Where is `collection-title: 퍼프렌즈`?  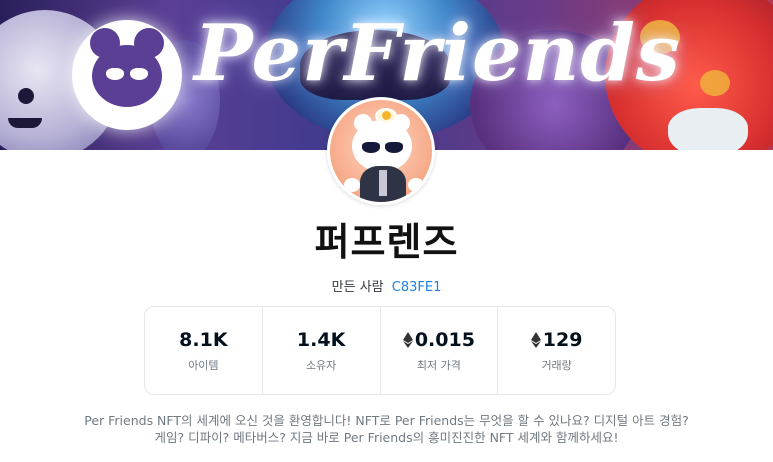 collection-title: 퍼프렌즈 is located at coordinates (386, 242).